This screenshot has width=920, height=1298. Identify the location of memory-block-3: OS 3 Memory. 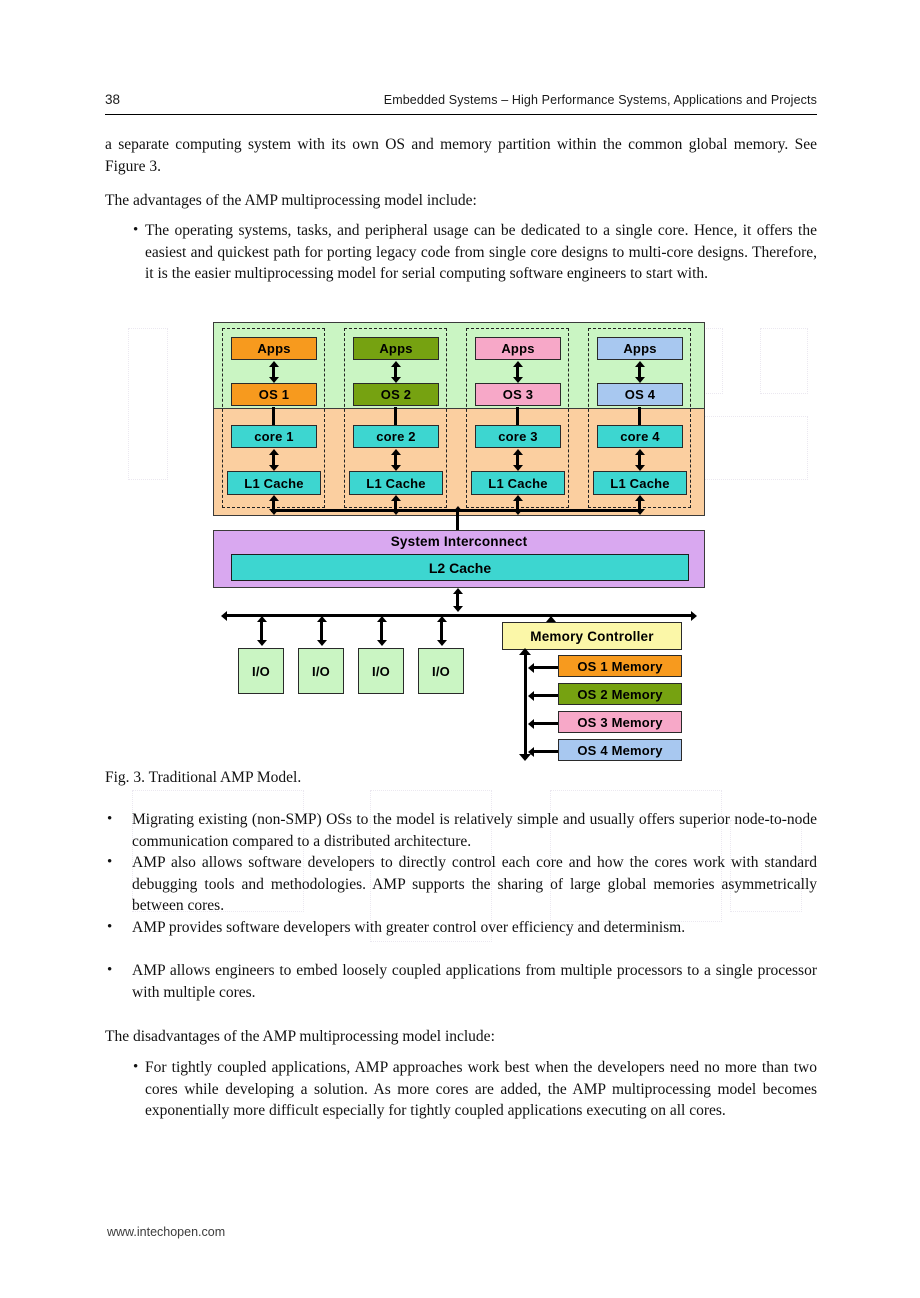
(620, 722).